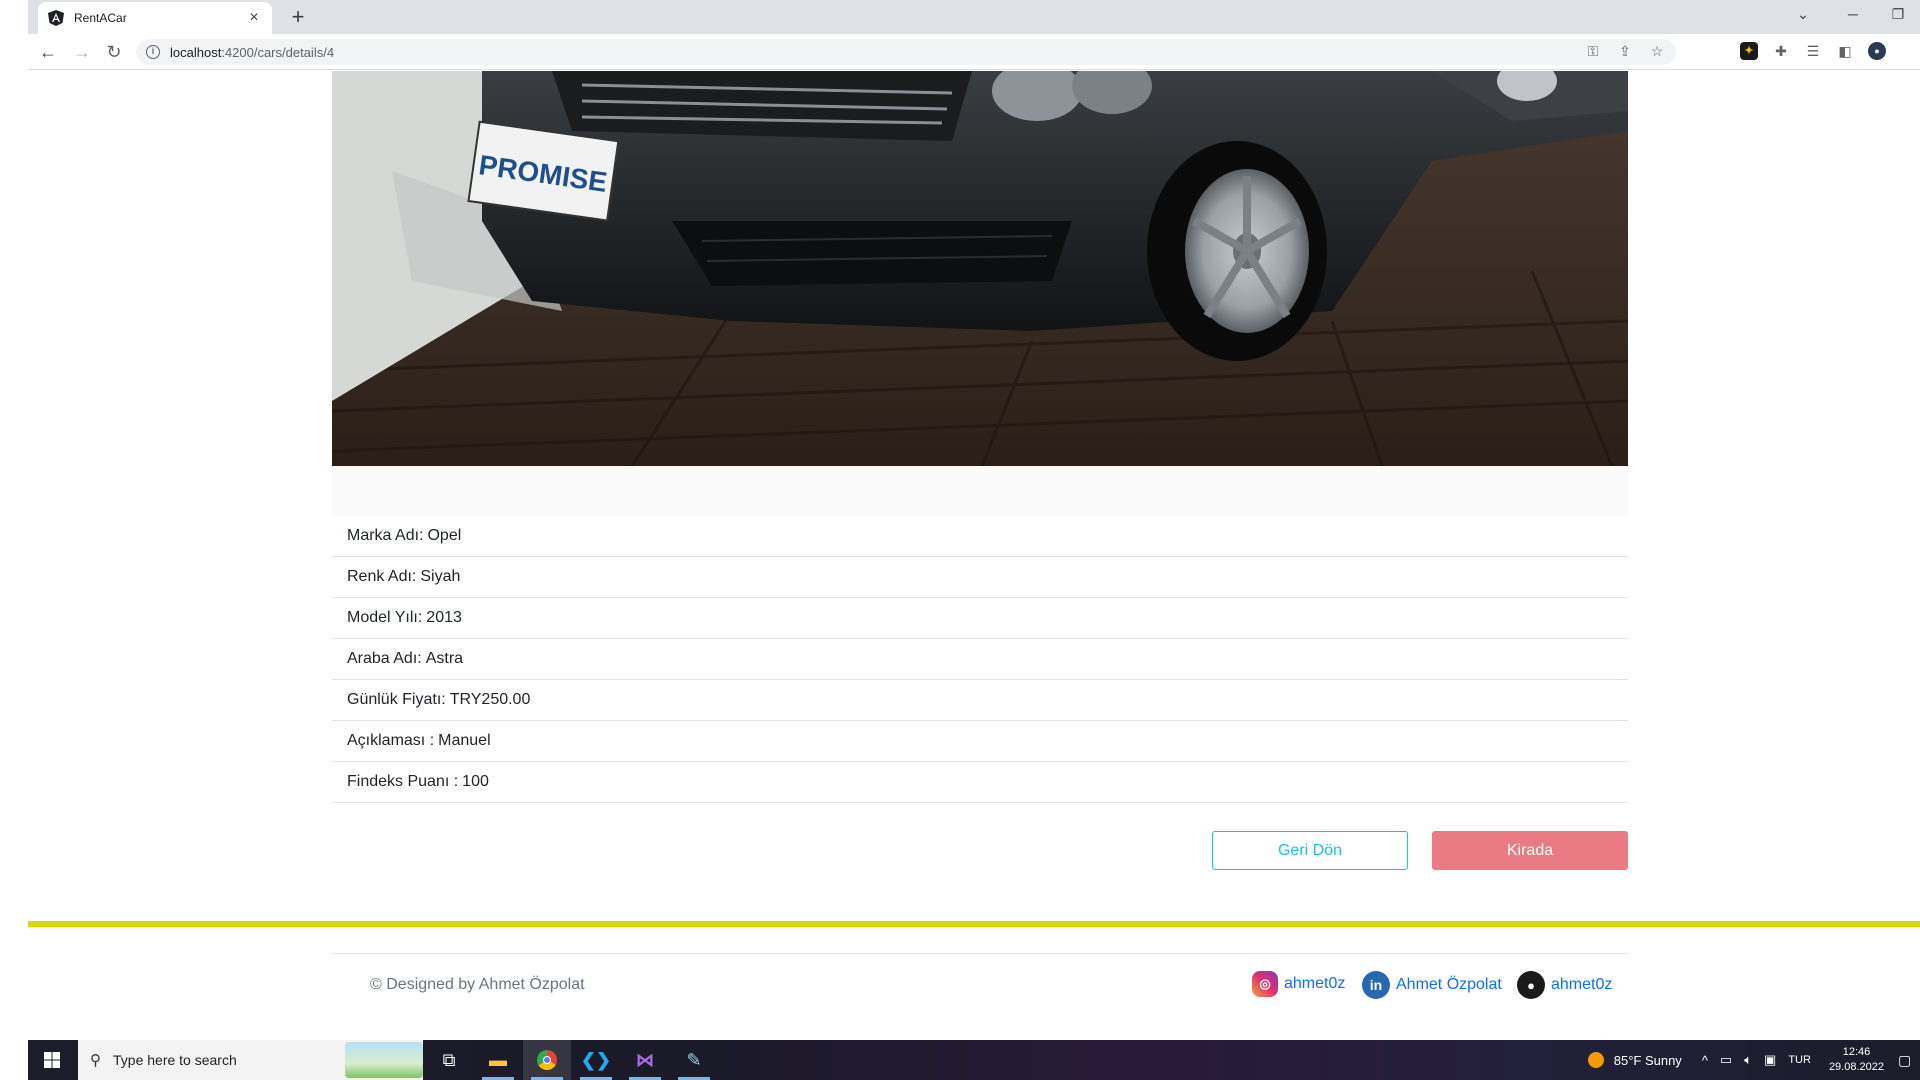  I want to click on profile-avatar: ●, so click(1877, 51).